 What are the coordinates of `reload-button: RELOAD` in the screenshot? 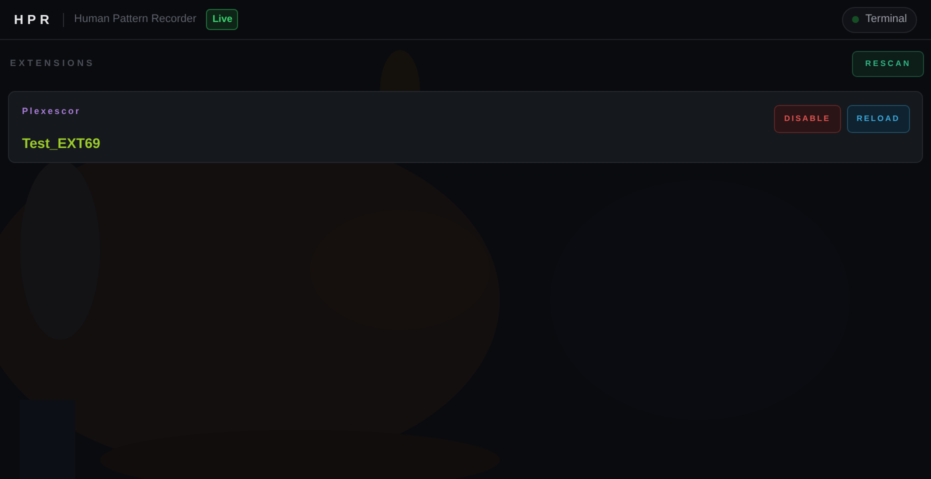 It's located at (878, 119).